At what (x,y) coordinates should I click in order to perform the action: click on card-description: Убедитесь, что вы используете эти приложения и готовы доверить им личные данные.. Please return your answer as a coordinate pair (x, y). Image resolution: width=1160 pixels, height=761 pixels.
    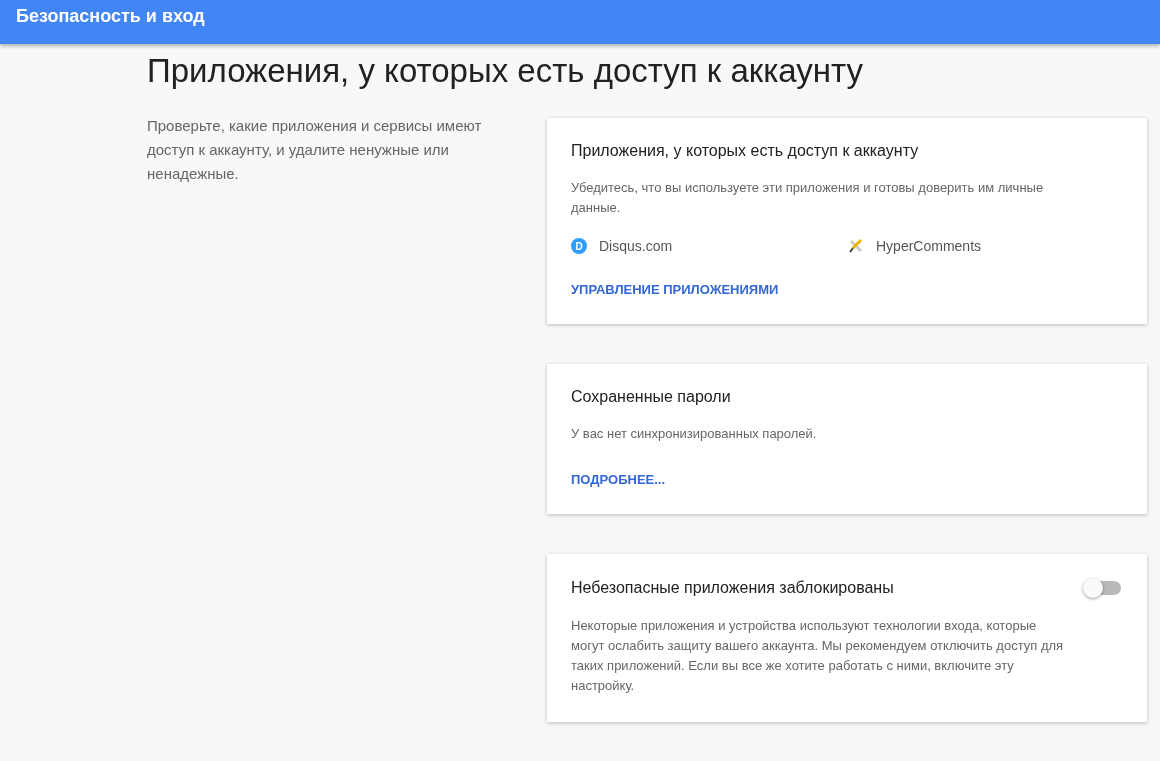
    Looking at the image, I should click on (808, 198).